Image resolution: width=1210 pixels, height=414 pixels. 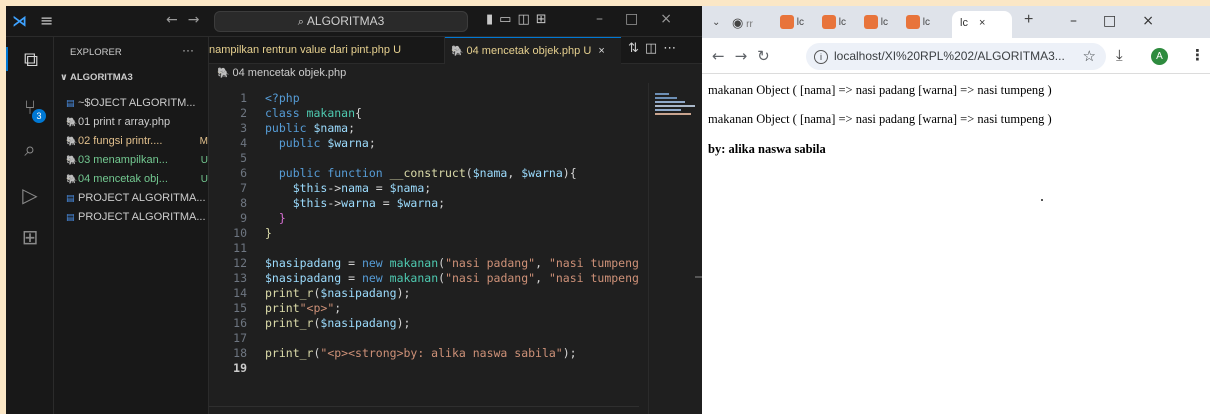 What do you see at coordinates (348, 143) in the screenshot?
I see `code-token: $warna` at bounding box center [348, 143].